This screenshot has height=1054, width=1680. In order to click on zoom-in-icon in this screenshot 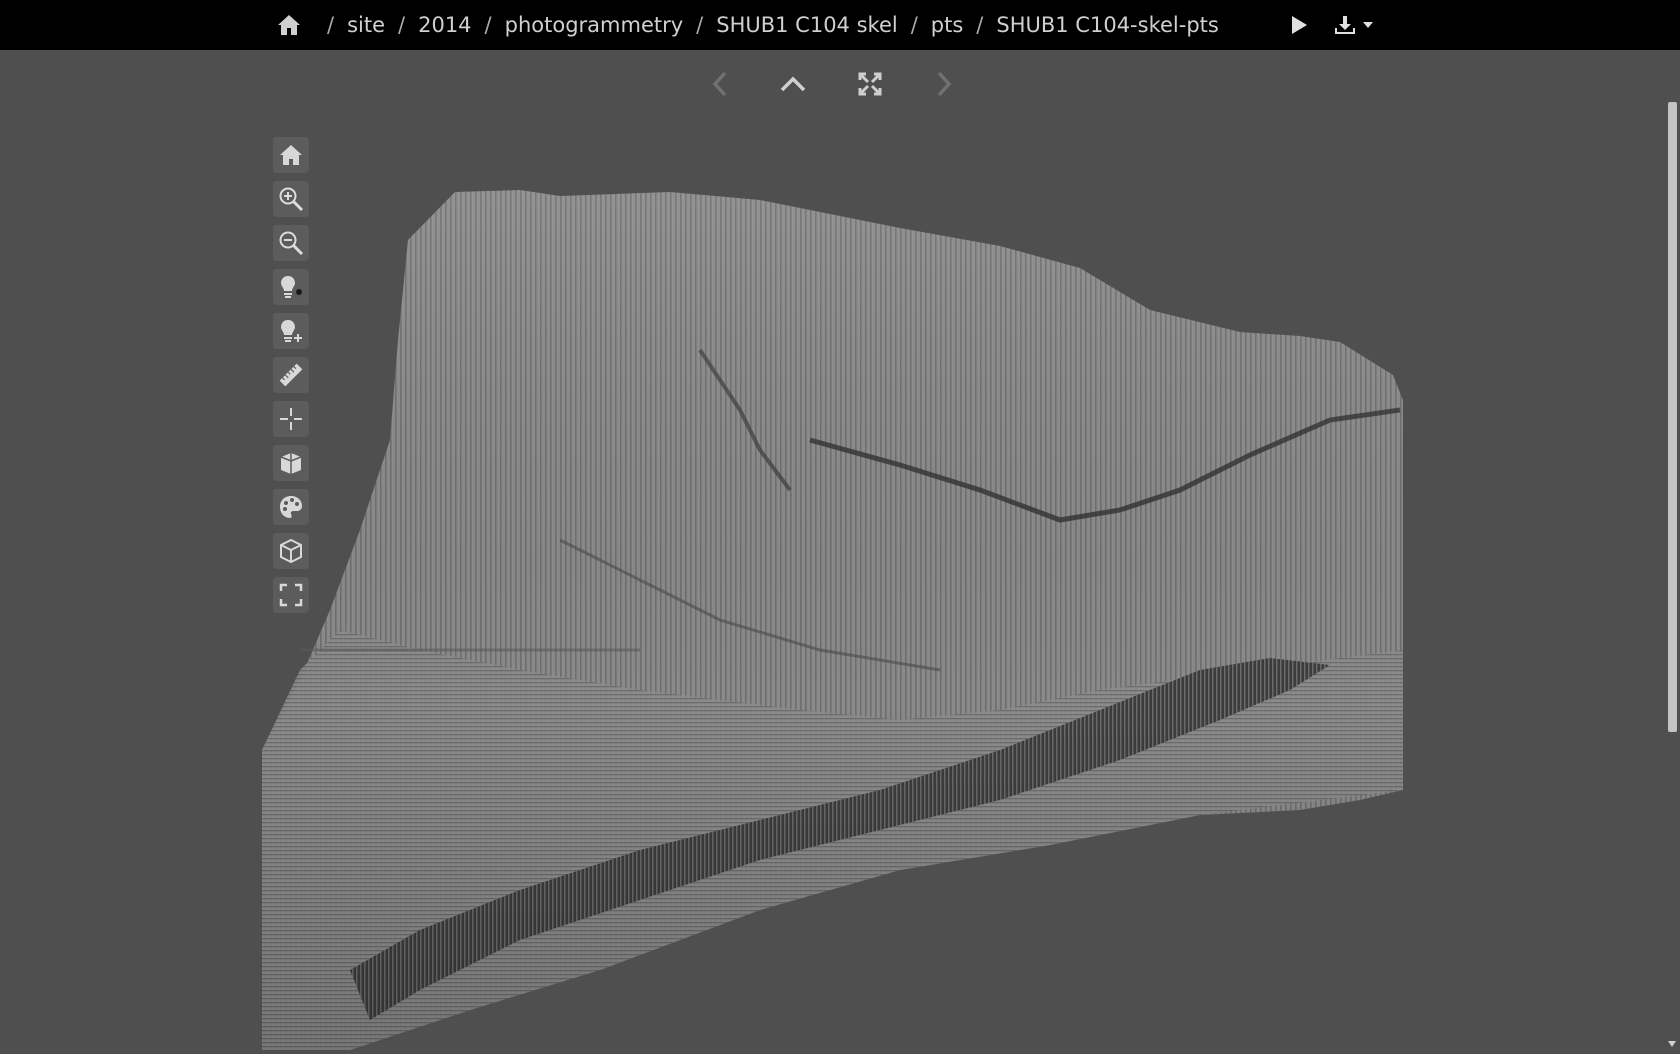, I will do `click(291, 199)`.